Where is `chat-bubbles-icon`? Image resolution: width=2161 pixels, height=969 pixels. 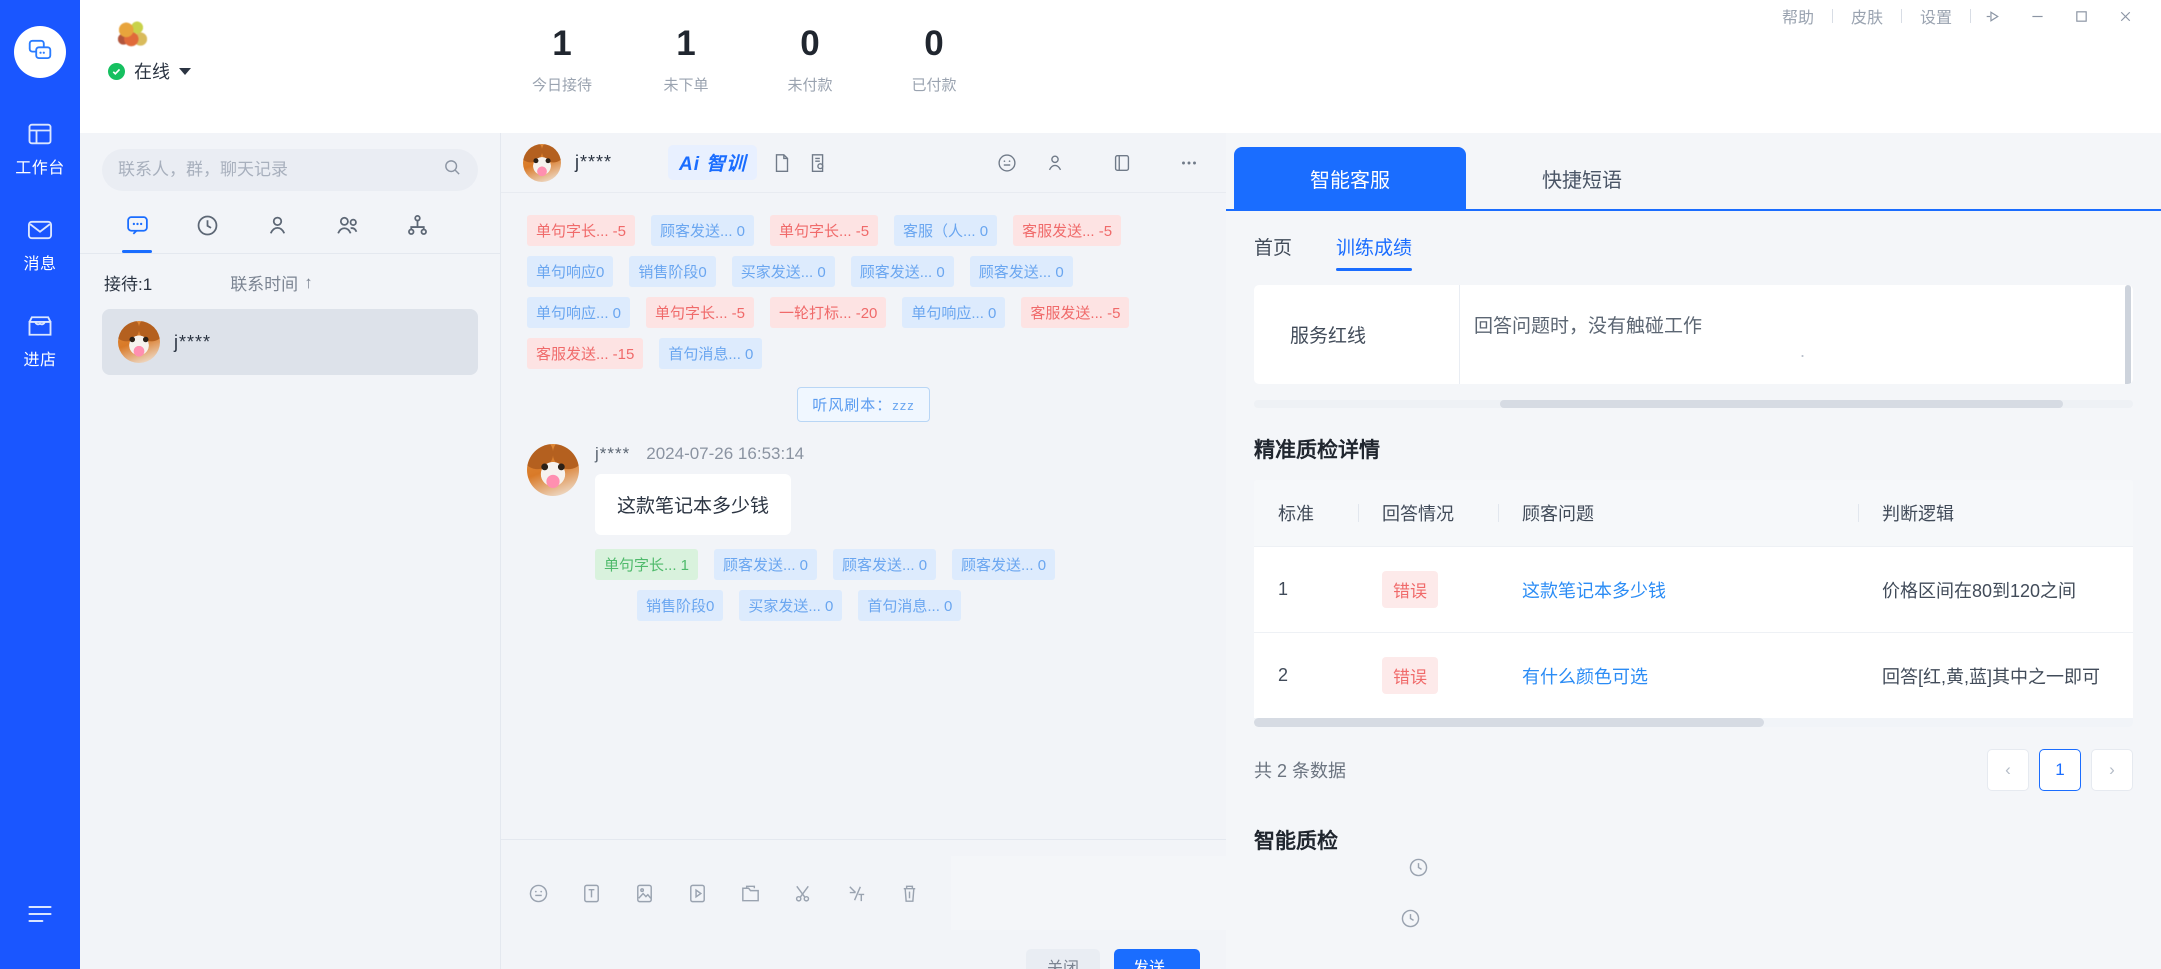 chat-bubbles-icon is located at coordinates (40, 52).